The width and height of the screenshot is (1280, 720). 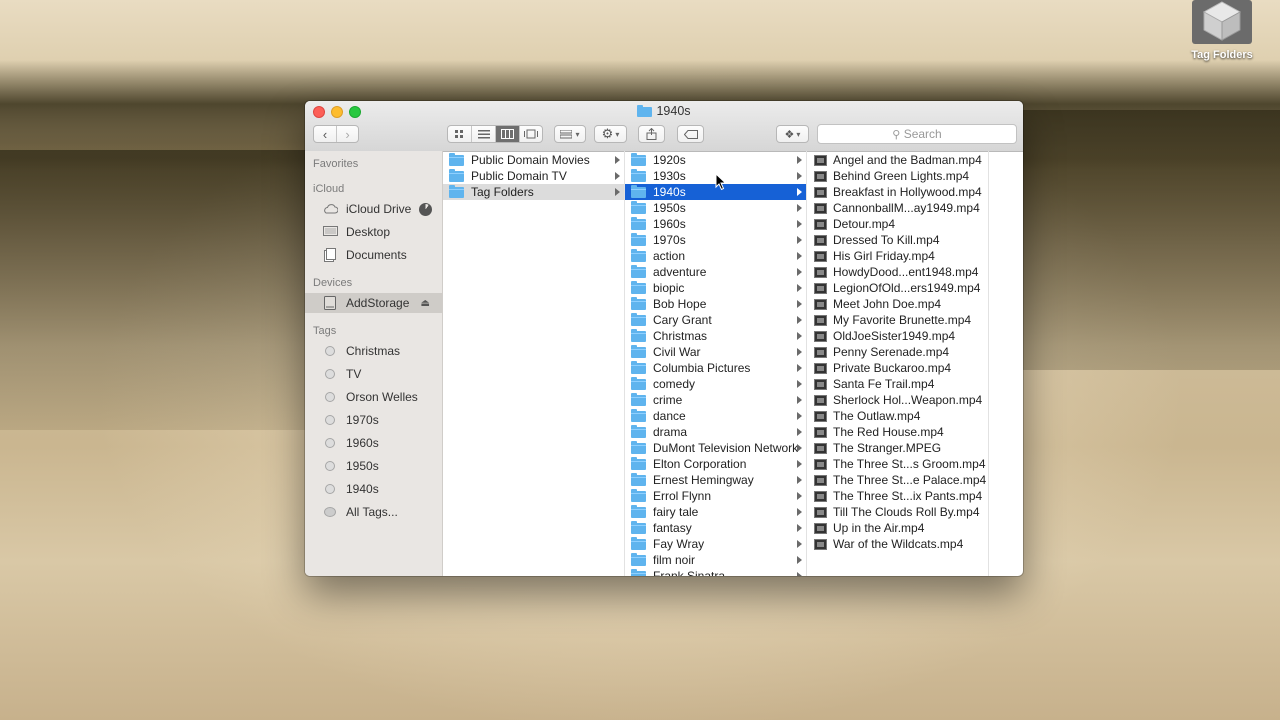 I want to click on sidebar-tag-1960s: 1960s, so click(x=373, y=443).